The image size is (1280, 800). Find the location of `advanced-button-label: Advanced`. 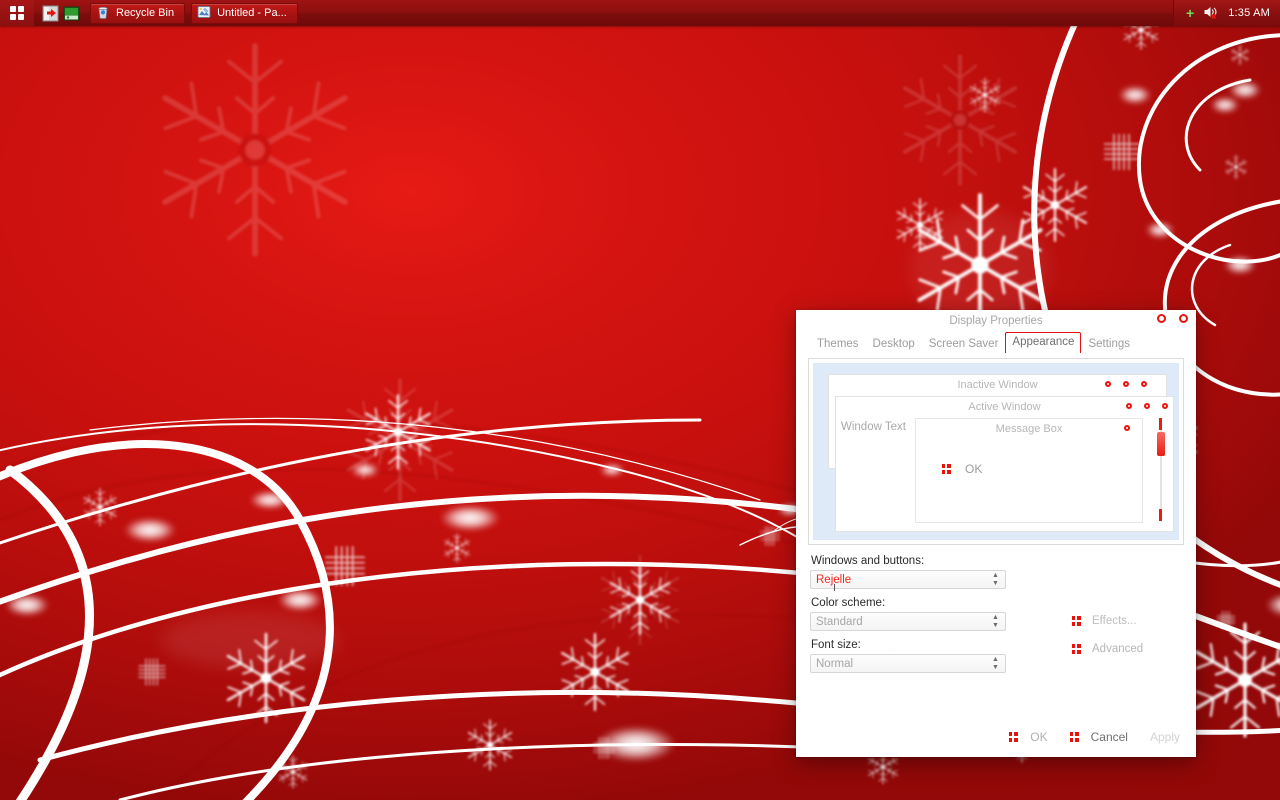

advanced-button-label: Advanced is located at coordinates (1118, 649).